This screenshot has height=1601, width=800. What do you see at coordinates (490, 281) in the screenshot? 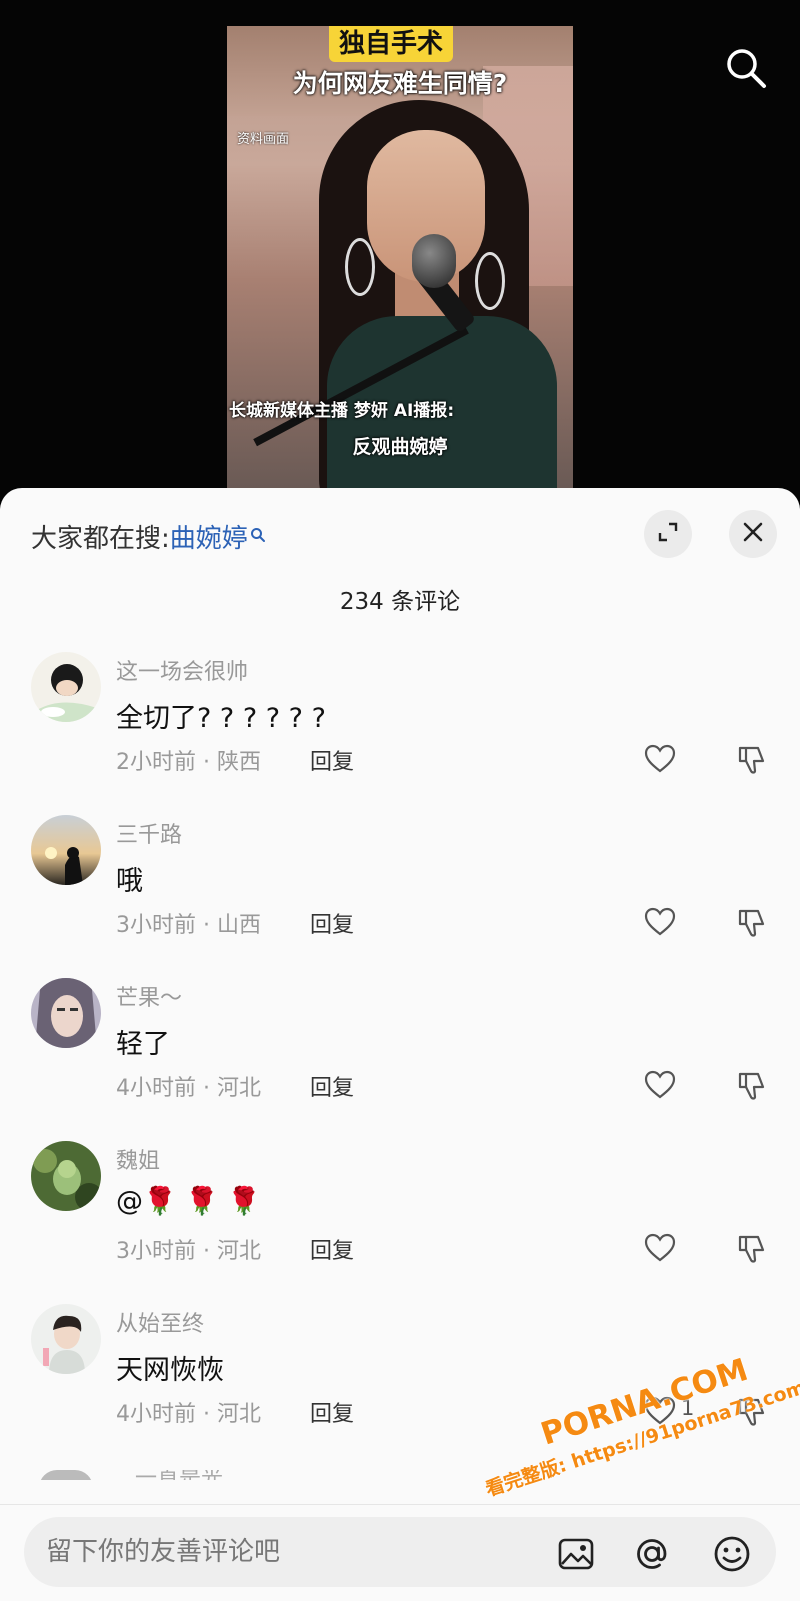
I see `earring-right` at bounding box center [490, 281].